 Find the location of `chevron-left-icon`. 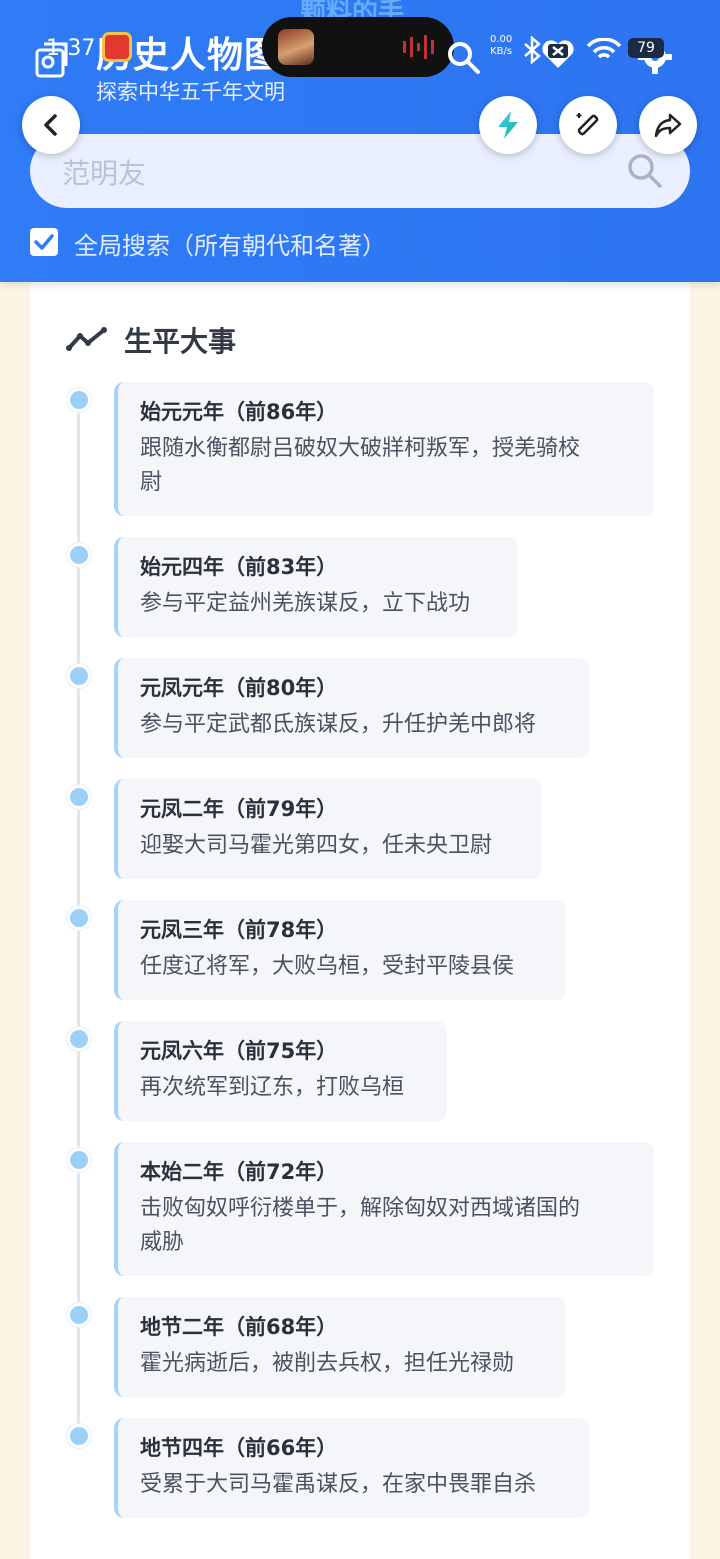

chevron-left-icon is located at coordinates (50, 125).